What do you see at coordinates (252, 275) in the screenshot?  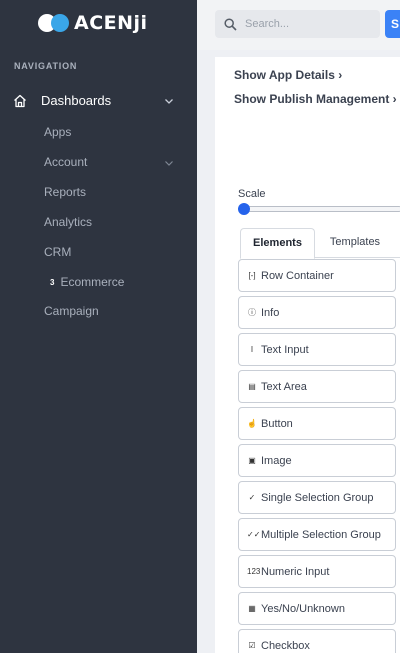 I see `row-container-icon: [-]` at bounding box center [252, 275].